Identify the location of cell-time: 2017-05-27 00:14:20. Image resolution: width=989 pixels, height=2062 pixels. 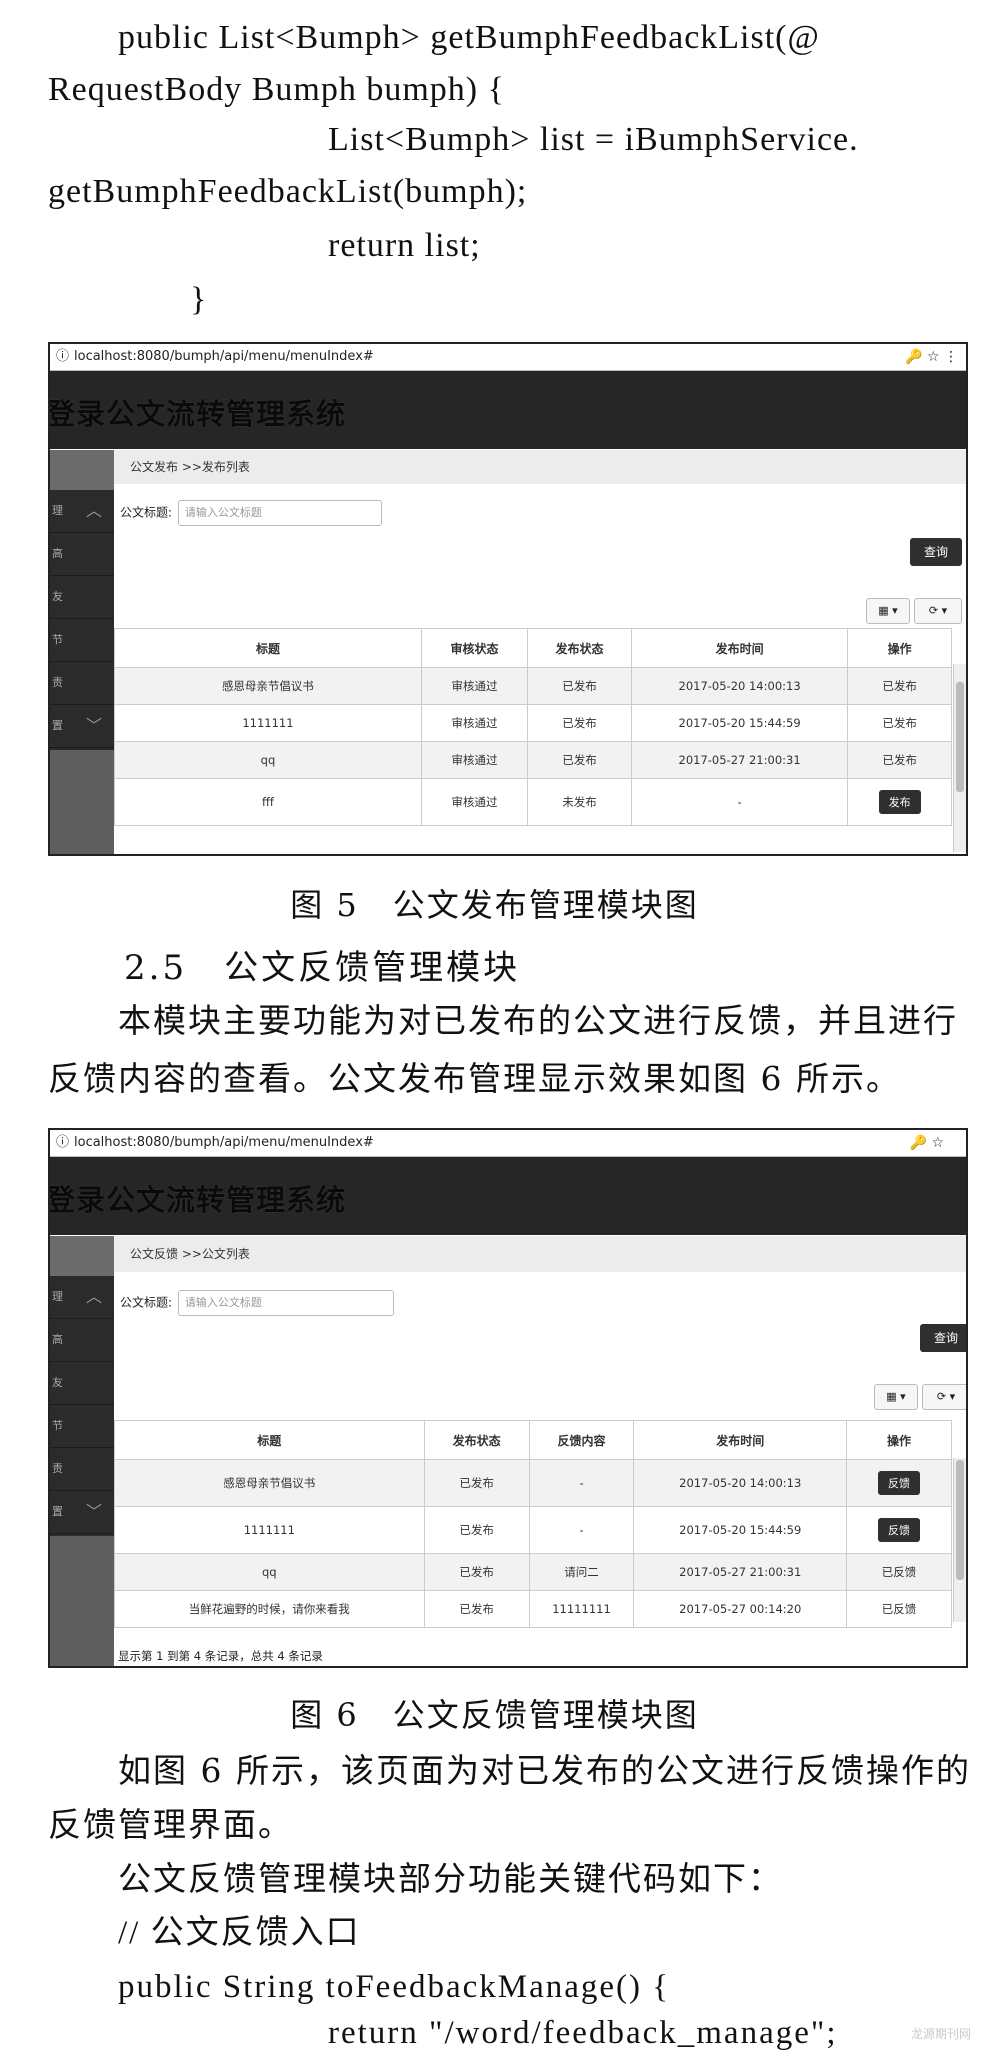
(740, 1609).